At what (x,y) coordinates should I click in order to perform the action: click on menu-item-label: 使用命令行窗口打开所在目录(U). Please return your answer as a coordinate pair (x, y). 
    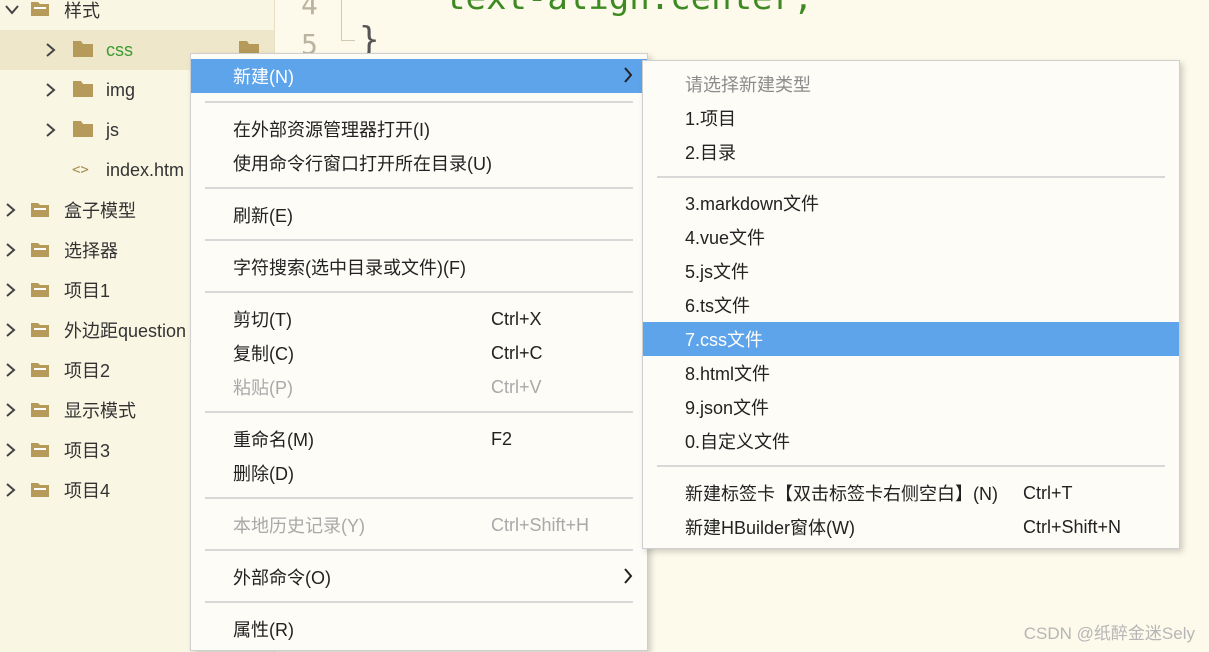
    Looking at the image, I should click on (362, 164).